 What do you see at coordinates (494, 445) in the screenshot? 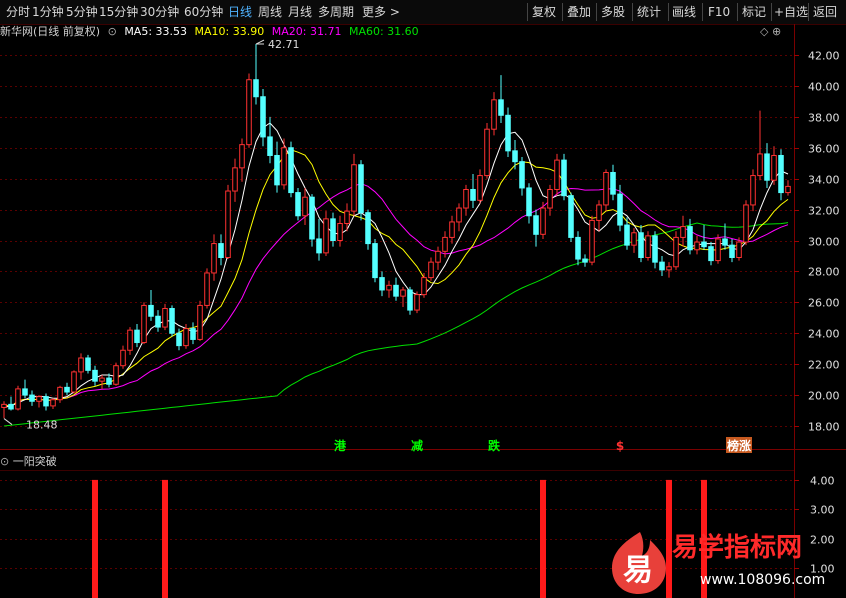
I see `signal-label: 跌` at bounding box center [494, 445].